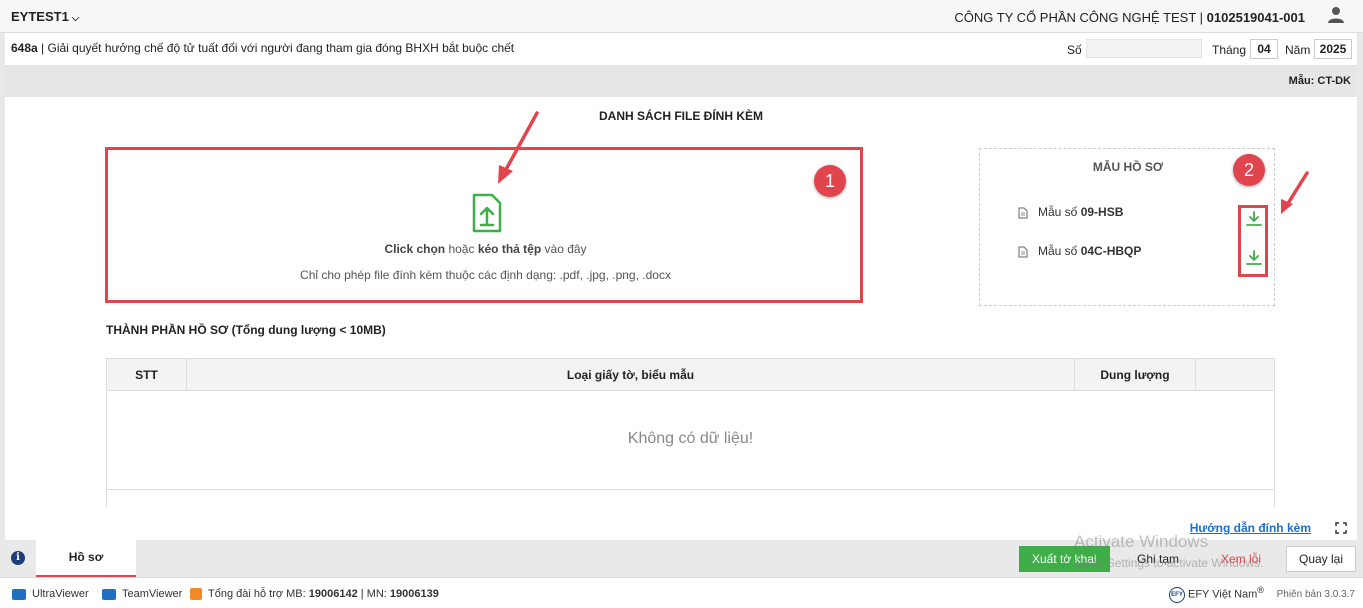 The height and width of the screenshot is (608, 1363). What do you see at coordinates (830, 181) in the screenshot?
I see `annotation-badge-1: 1` at bounding box center [830, 181].